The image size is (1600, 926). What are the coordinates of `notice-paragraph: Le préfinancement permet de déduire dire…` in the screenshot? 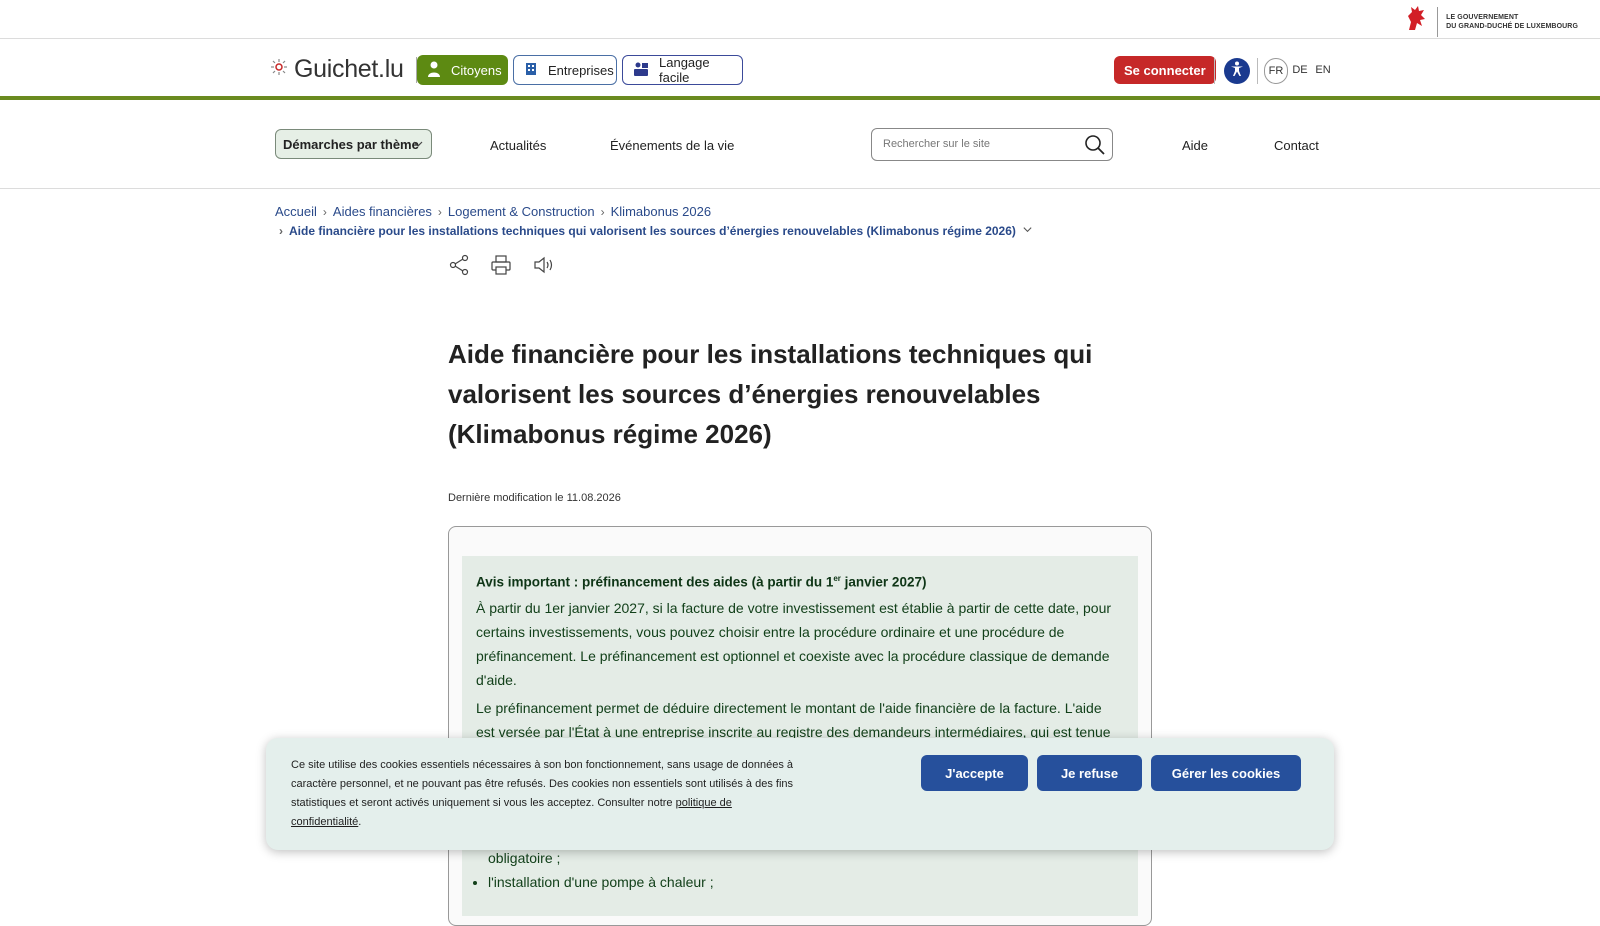 It's located at (793, 719).